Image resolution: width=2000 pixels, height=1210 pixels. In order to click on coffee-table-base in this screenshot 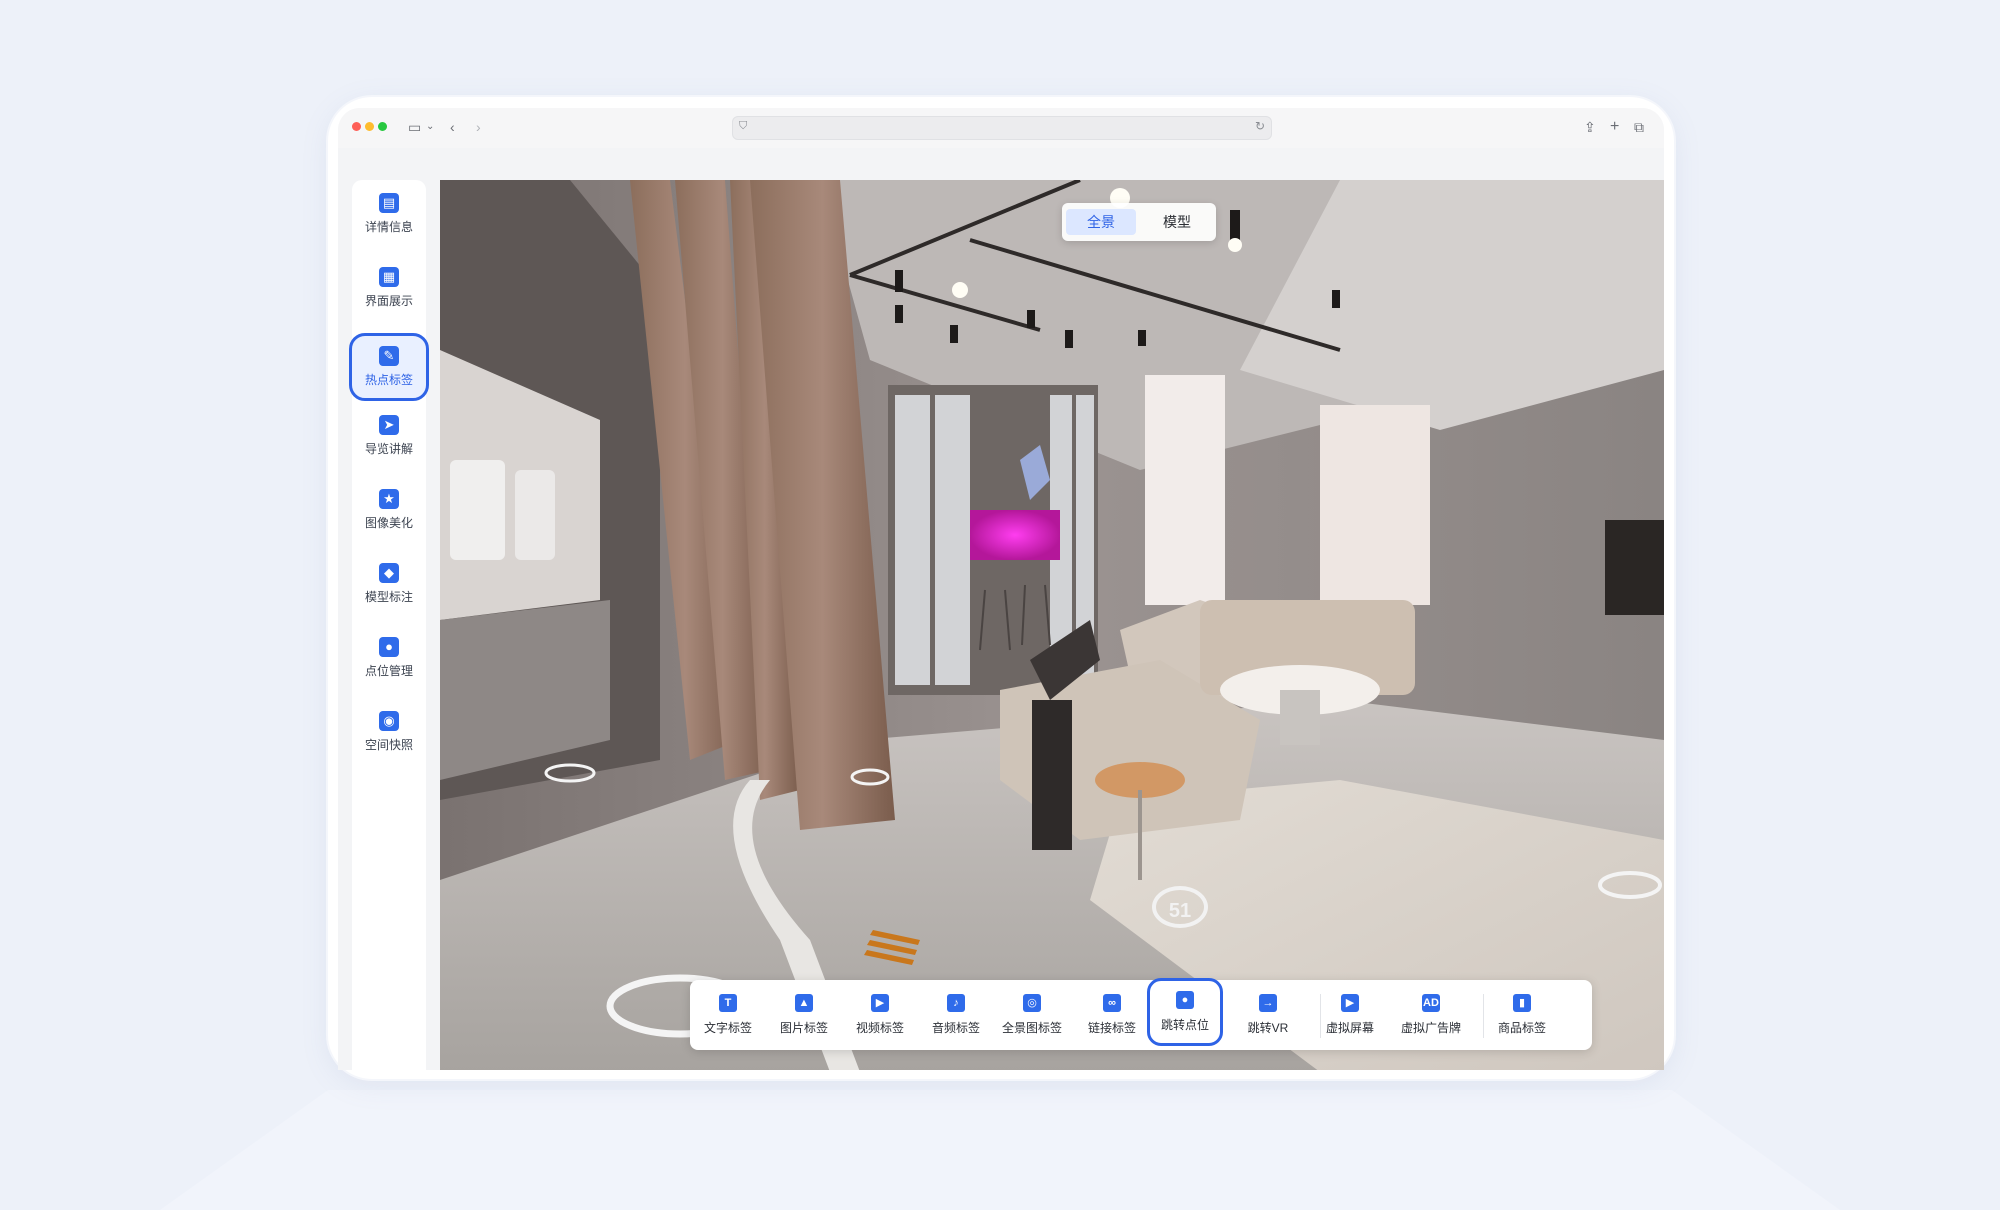, I will do `click(1300, 717)`.